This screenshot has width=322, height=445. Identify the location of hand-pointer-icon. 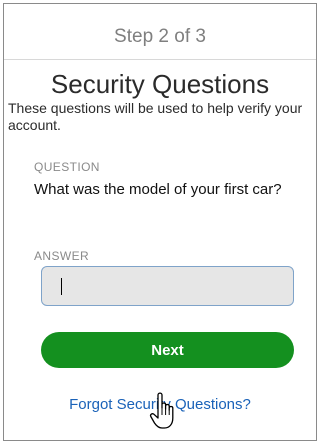
(161, 410).